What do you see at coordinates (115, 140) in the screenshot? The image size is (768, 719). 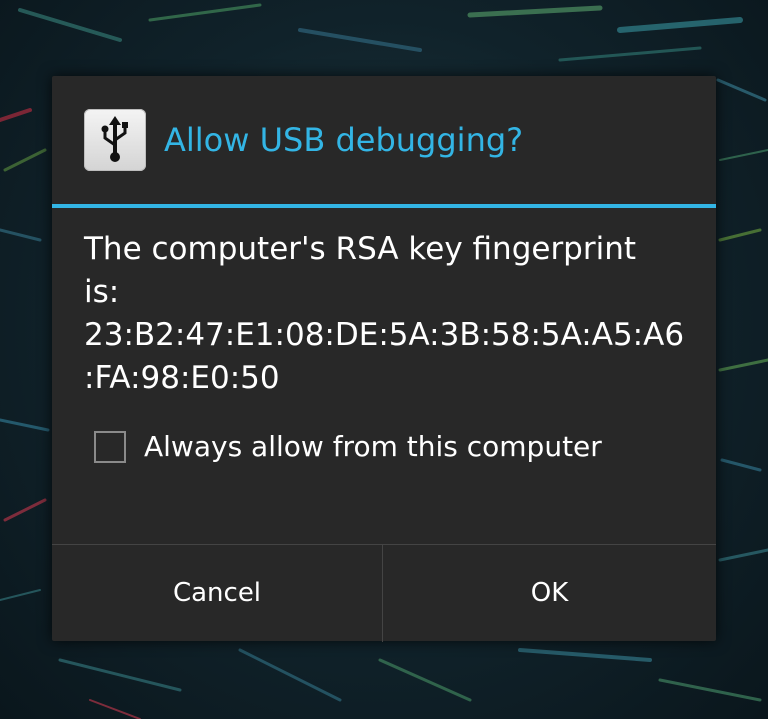 I see `usb-icon` at bounding box center [115, 140].